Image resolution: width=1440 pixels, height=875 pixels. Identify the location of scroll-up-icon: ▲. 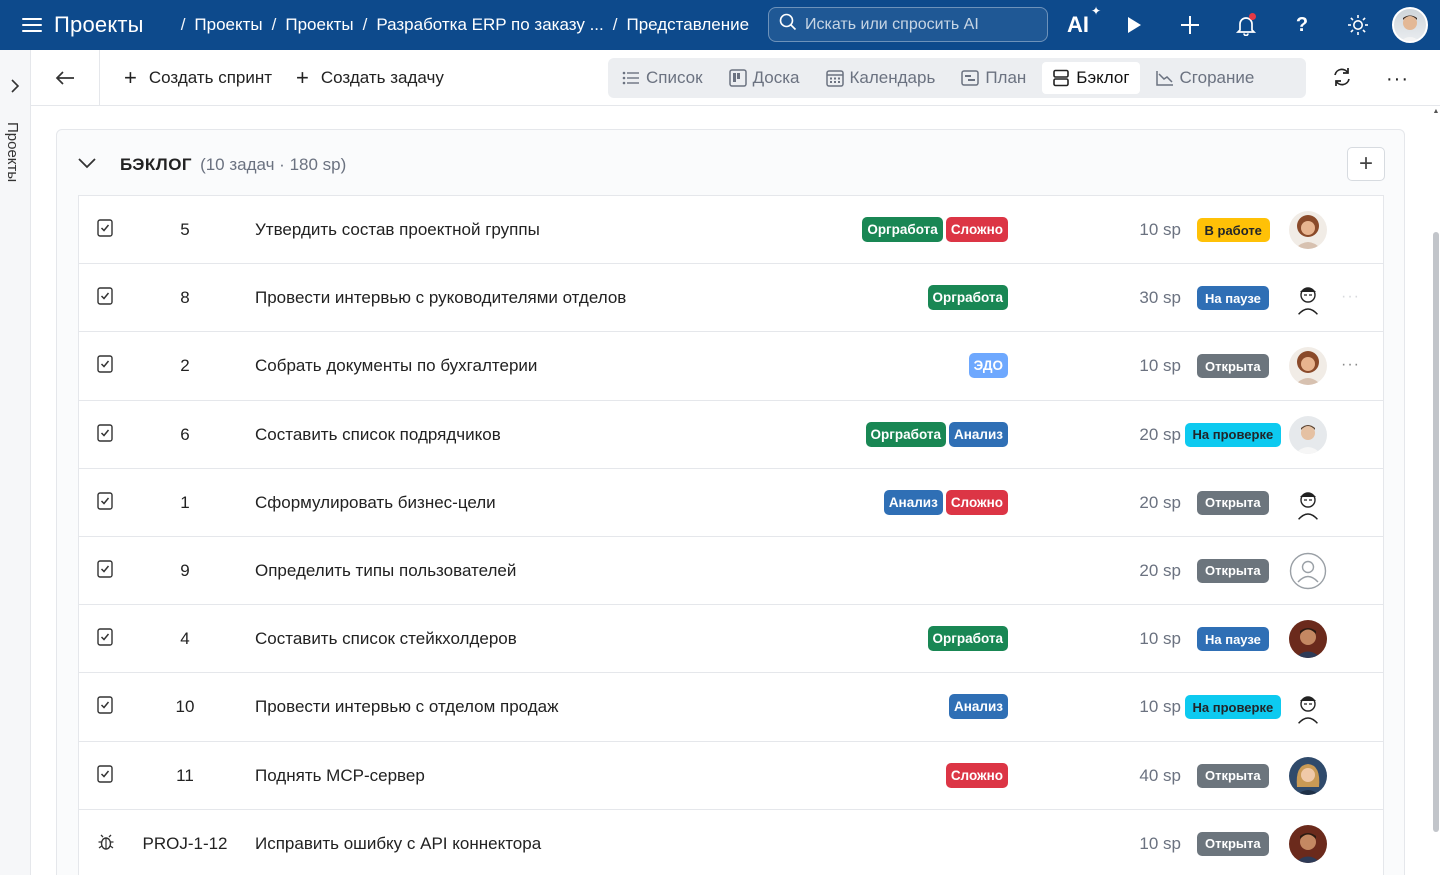
(1436, 111).